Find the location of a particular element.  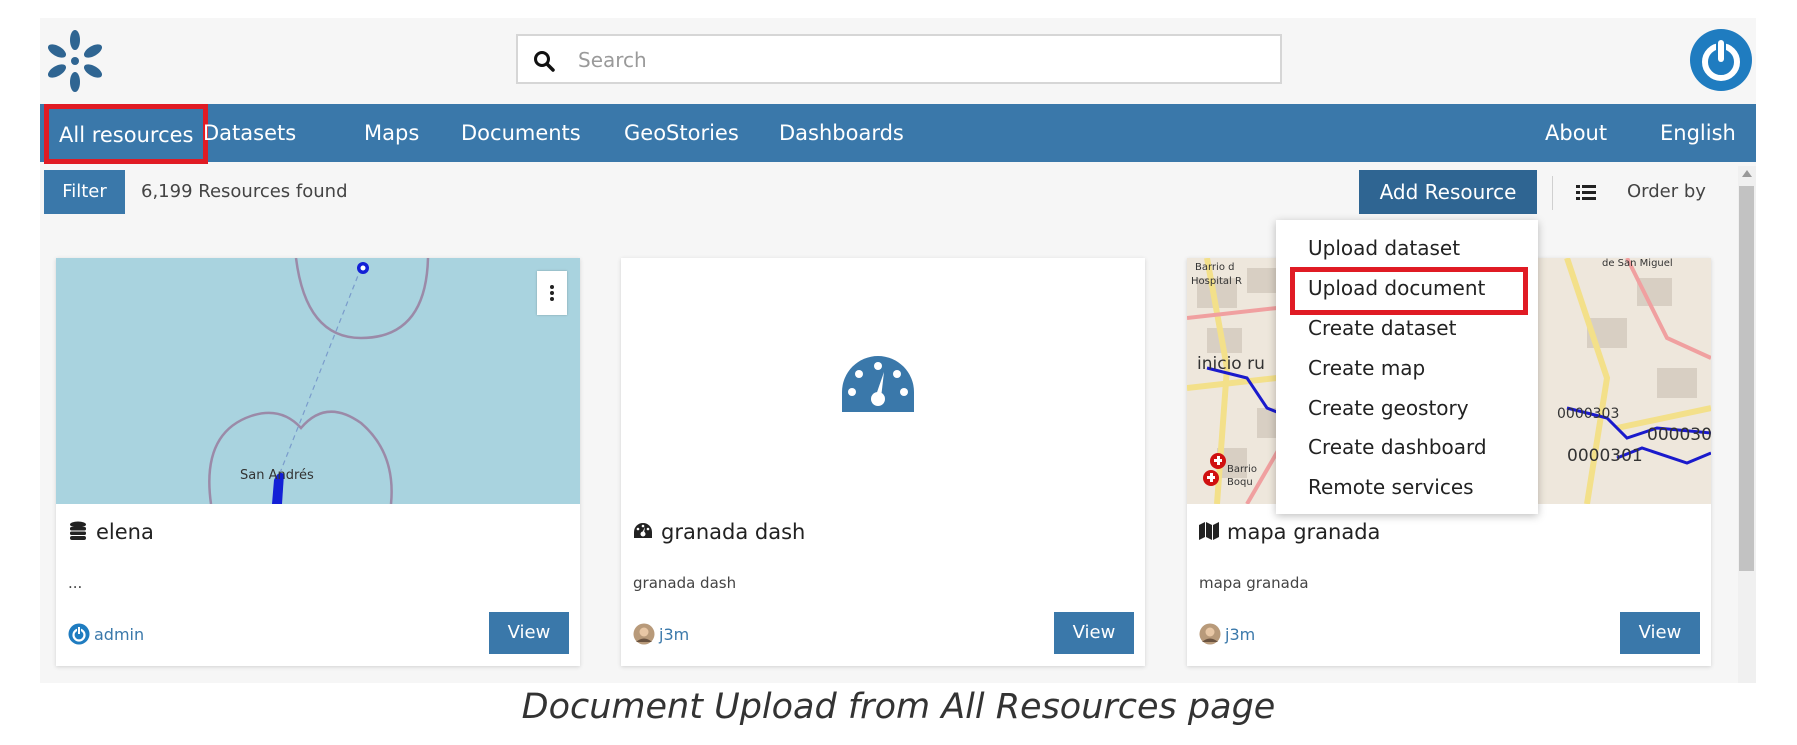

svg-text: Barrio is located at coordinates (1242, 469).